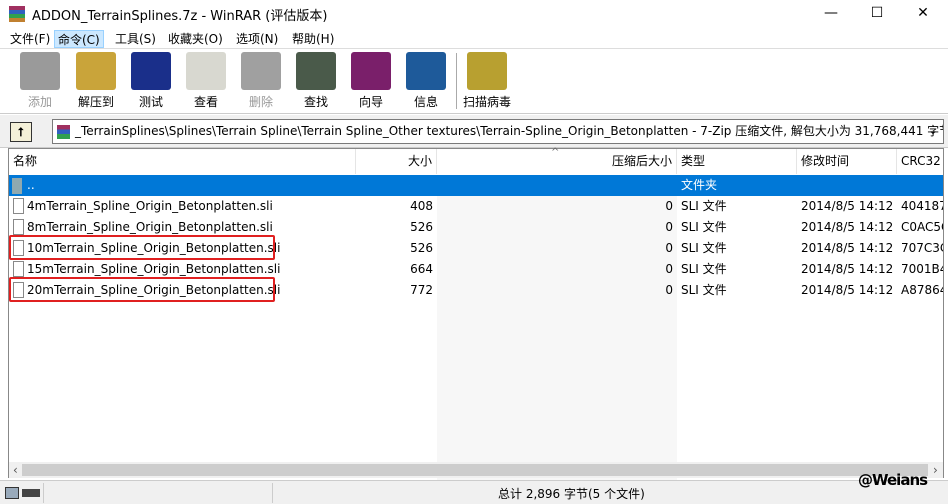 The image size is (948, 504). I want to click on toolbar-label: 解压到, so click(95, 102).